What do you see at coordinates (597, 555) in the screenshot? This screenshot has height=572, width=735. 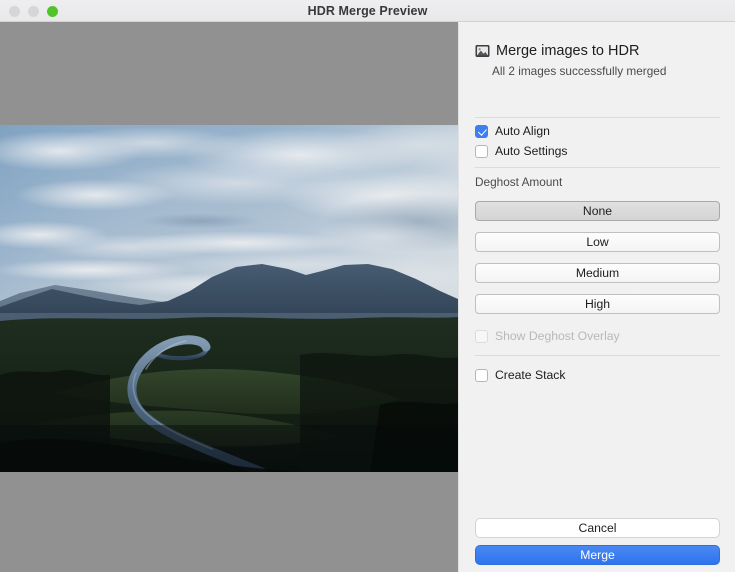 I see `merge-button: Merge` at bounding box center [597, 555].